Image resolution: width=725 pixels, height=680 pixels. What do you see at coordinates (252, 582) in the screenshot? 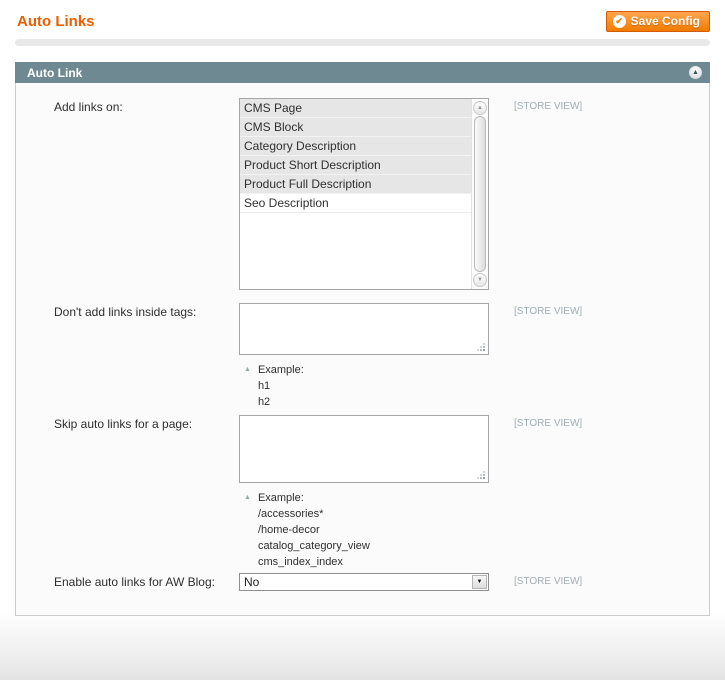
I see `select-value: No` at bounding box center [252, 582].